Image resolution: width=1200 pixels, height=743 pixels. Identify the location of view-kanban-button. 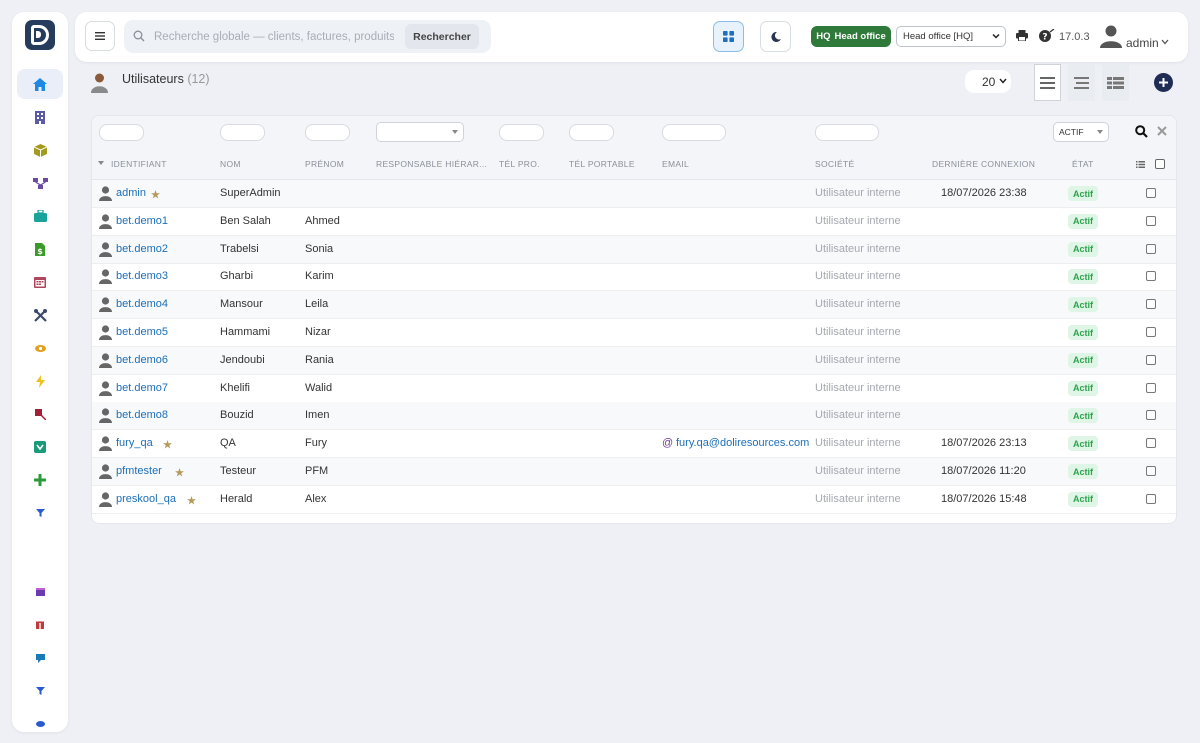
(1115, 82).